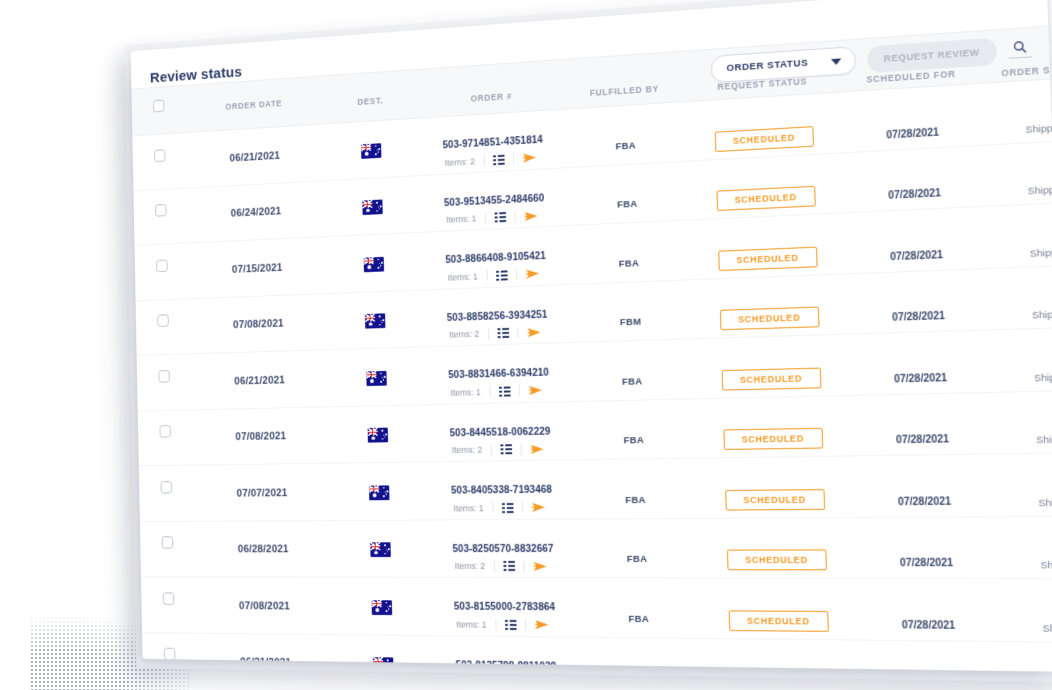  I want to click on order-number-value: 503-8405338-7193468, so click(501, 491).